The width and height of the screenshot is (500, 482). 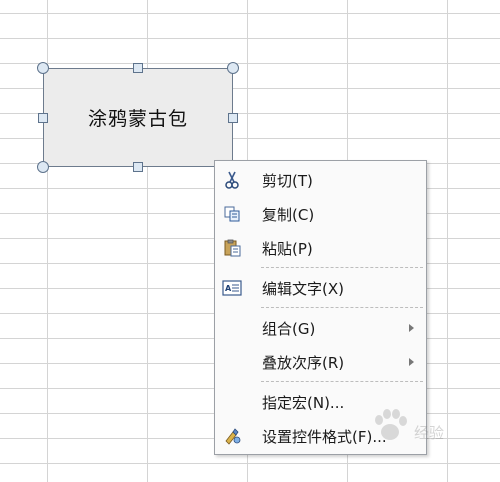 I want to click on resize-handle-middle-right, so click(x=233, y=118).